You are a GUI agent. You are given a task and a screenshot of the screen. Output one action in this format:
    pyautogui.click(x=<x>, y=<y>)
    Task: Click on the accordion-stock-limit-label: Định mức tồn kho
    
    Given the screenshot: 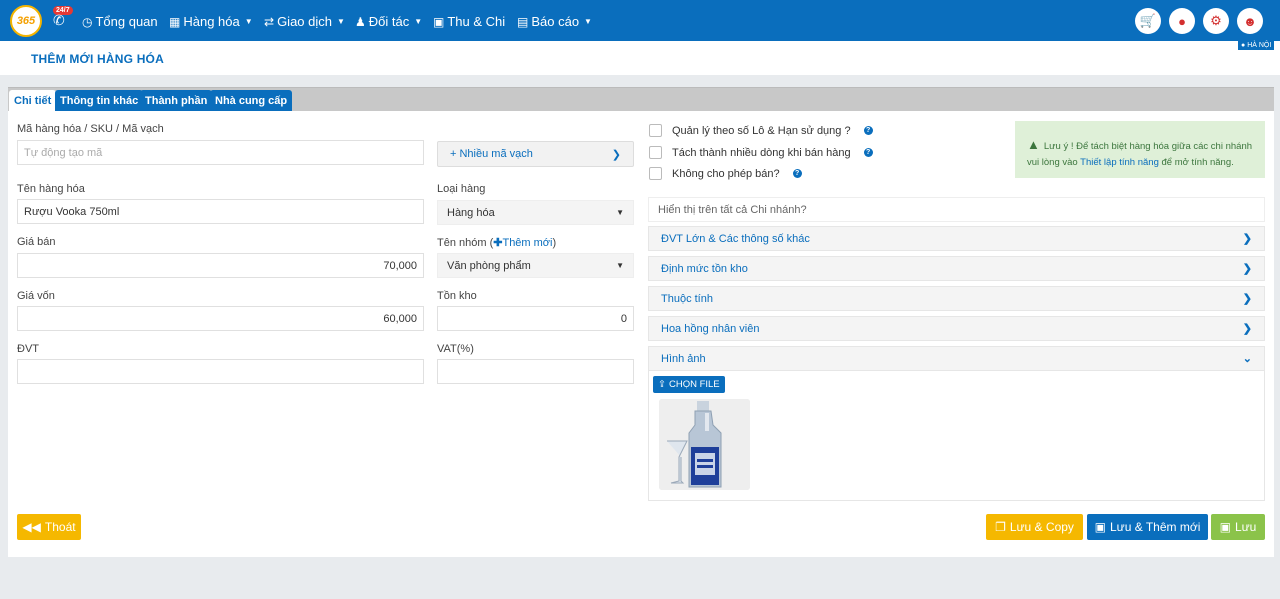 What is the action you would take?
    pyautogui.click(x=704, y=268)
    